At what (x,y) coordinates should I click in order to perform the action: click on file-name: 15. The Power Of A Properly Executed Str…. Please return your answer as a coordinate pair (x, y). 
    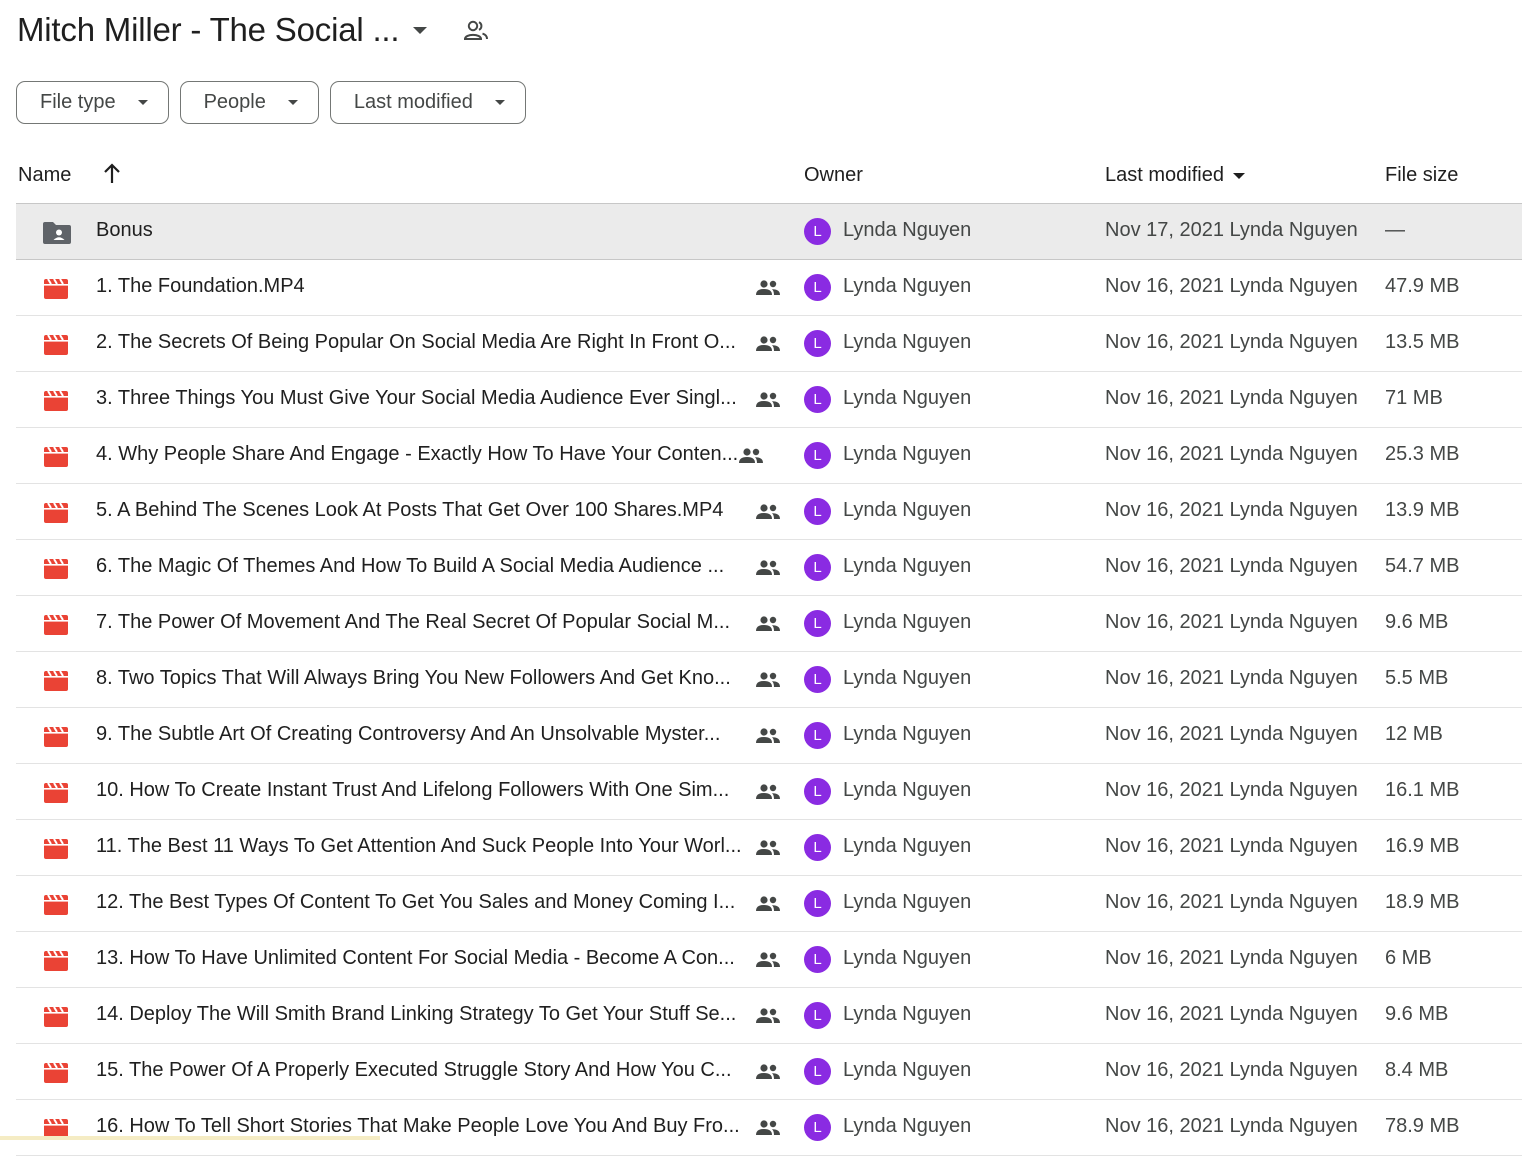
    Looking at the image, I should click on (414, 1070).